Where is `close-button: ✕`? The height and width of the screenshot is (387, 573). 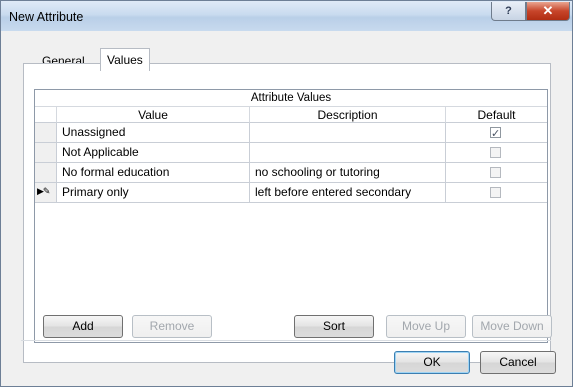
close-button: ✕ is located at coordinates (548, 11).